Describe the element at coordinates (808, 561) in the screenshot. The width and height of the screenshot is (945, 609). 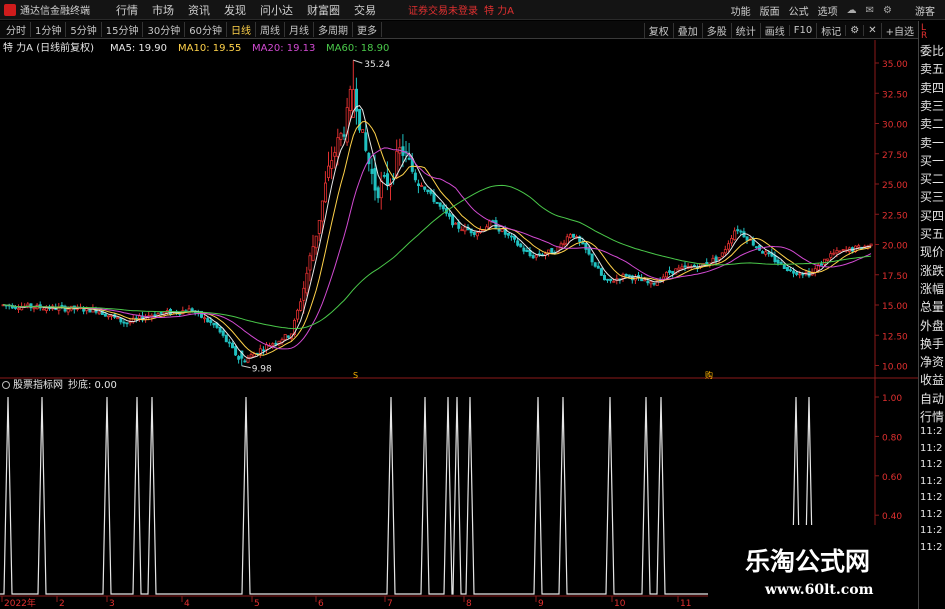
I see `watermark-title: 乐淘公式网` at that location.